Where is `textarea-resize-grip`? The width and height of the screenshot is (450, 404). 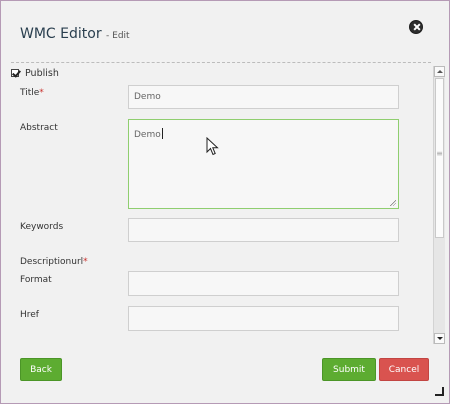 textarea-resize-grip is located at coordinates (392, 202).